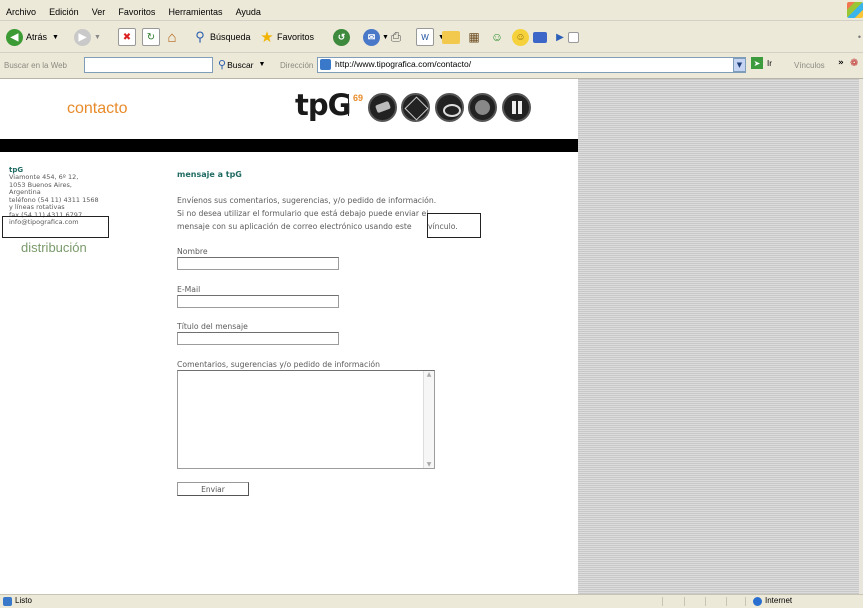 Image resolution: width=863 pixels, height=608 pixels. What do you see at coordinates (35, 65) in the screenshot?
I see `web-search-label: Buscar en la Web` at bounding box center [35, 65].